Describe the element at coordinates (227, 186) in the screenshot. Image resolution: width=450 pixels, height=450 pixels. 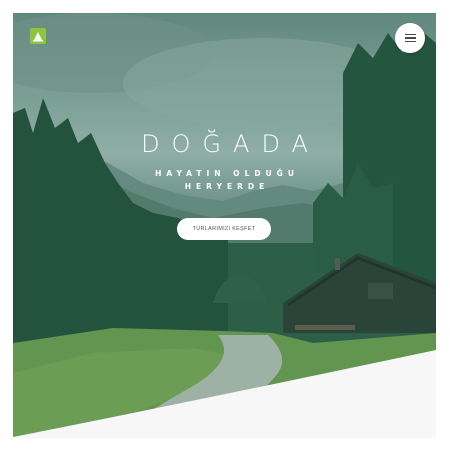
I see `hero-subtitle-line2: HERYERDE` at that location.